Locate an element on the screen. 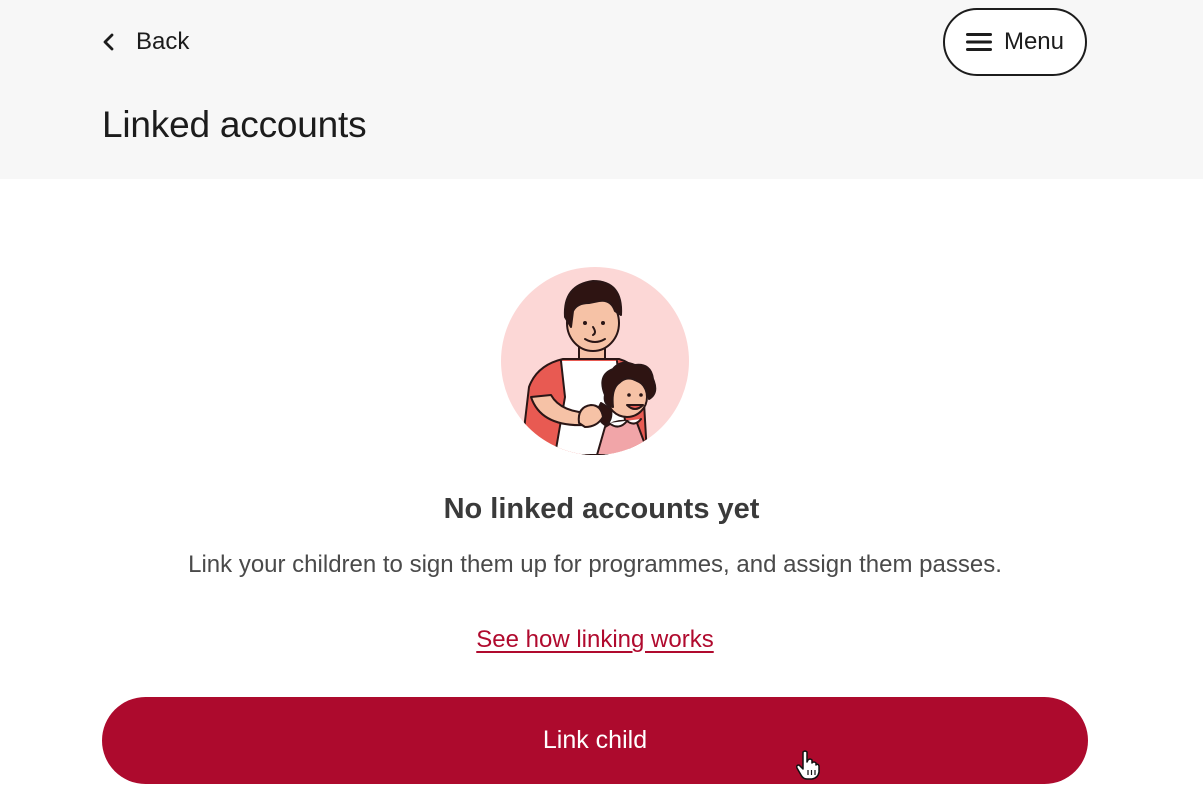  how-linking-works-link: See how linking works is located at coordinates (595, 640).